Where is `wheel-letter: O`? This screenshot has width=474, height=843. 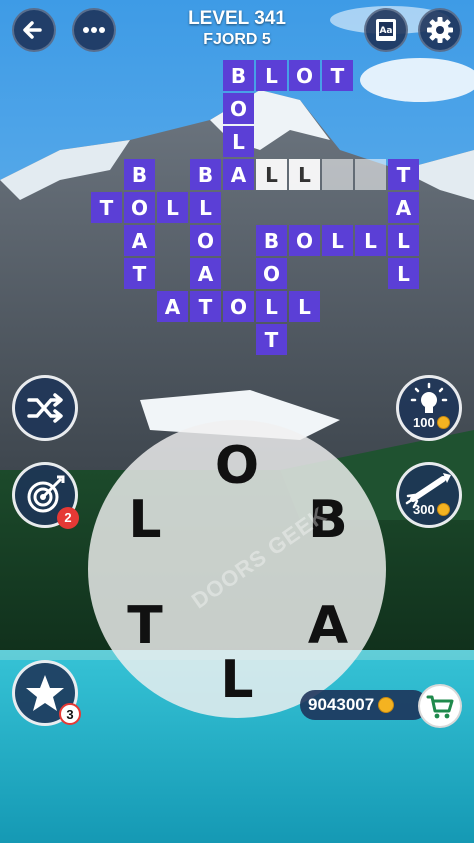
wheel-letter: O is located at coordinates (237, 466).